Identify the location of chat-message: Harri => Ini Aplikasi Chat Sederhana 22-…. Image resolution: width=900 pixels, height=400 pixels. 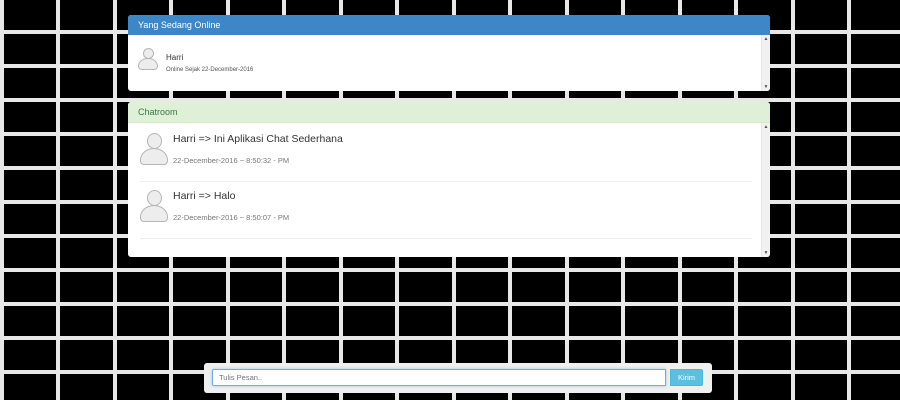
(446, 153).